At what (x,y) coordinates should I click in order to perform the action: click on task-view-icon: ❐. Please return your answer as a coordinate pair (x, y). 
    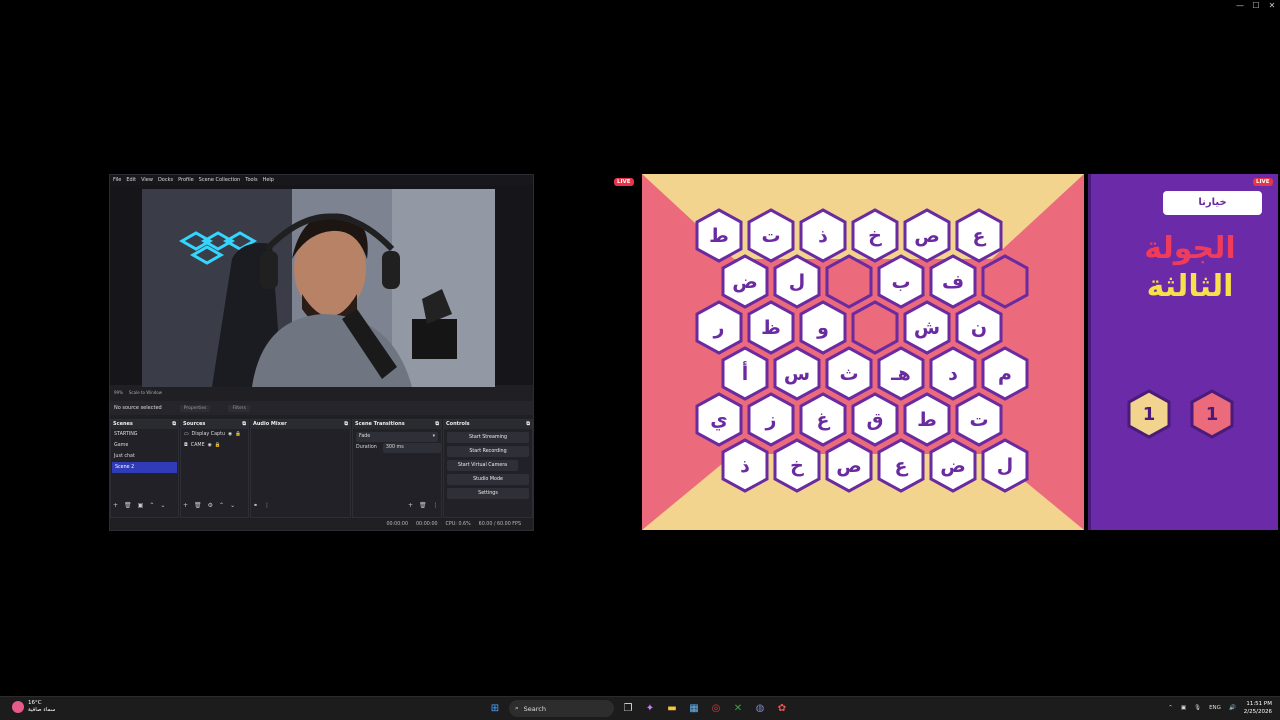
    Looking at the image, I should click on (628, 709).